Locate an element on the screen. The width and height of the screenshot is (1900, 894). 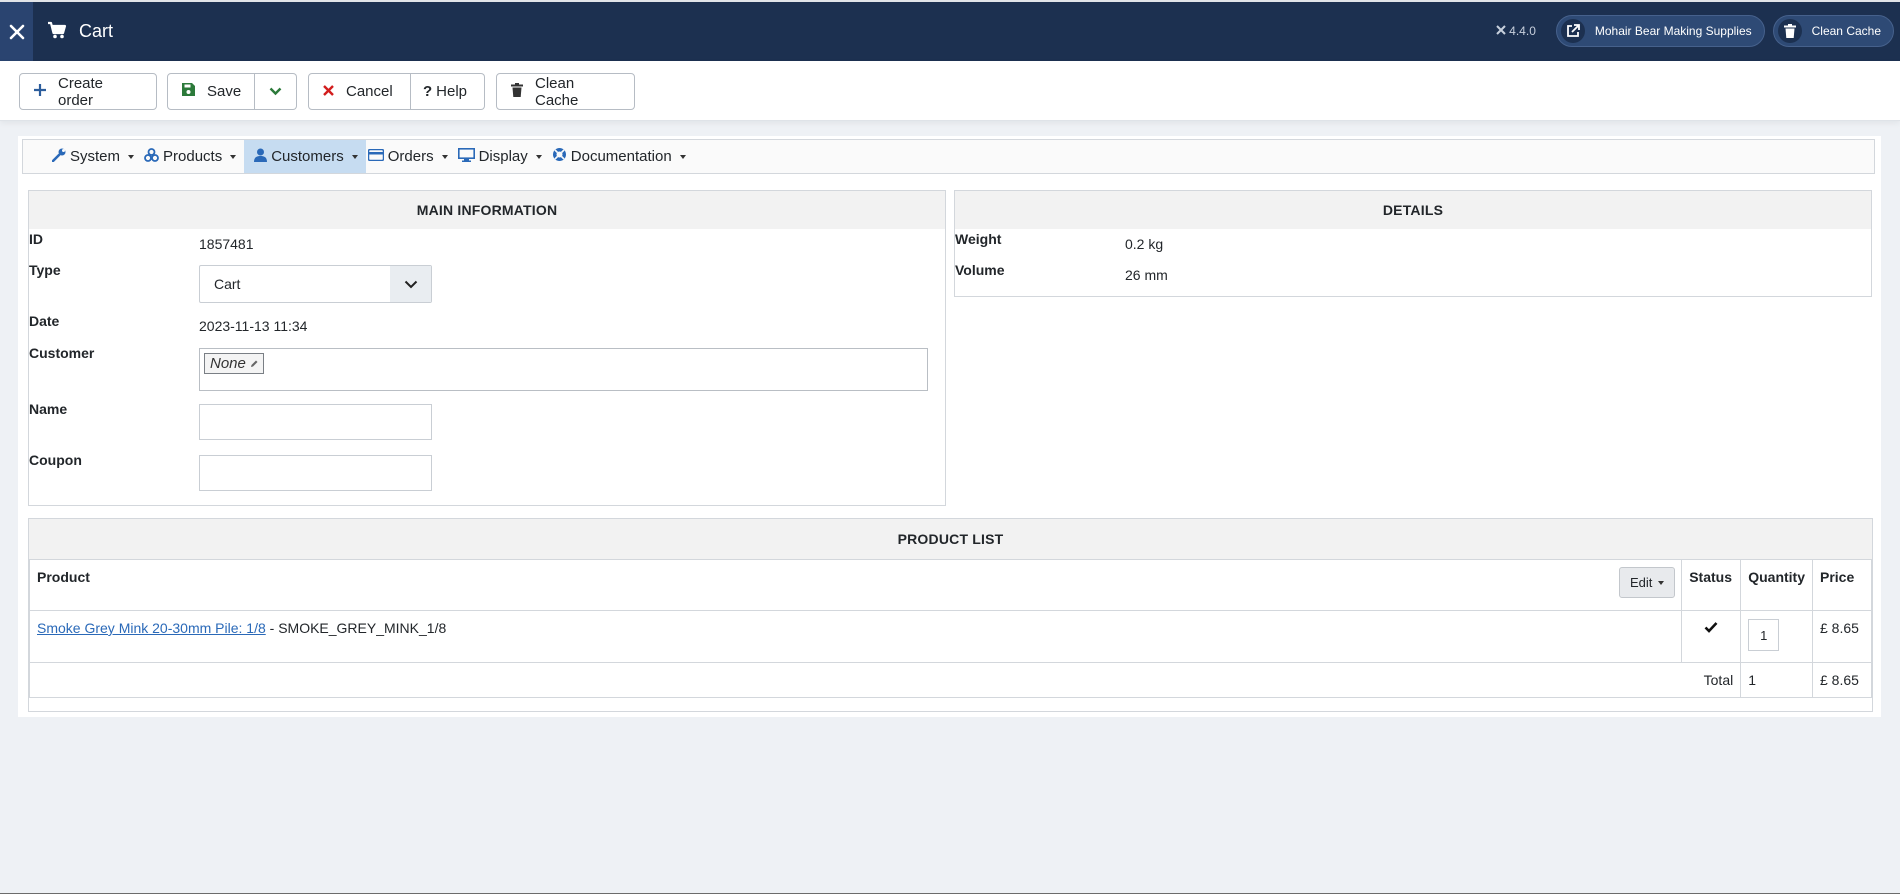
header-clean-cache-label: Clean Cache is located at coordinates (1846, 31).